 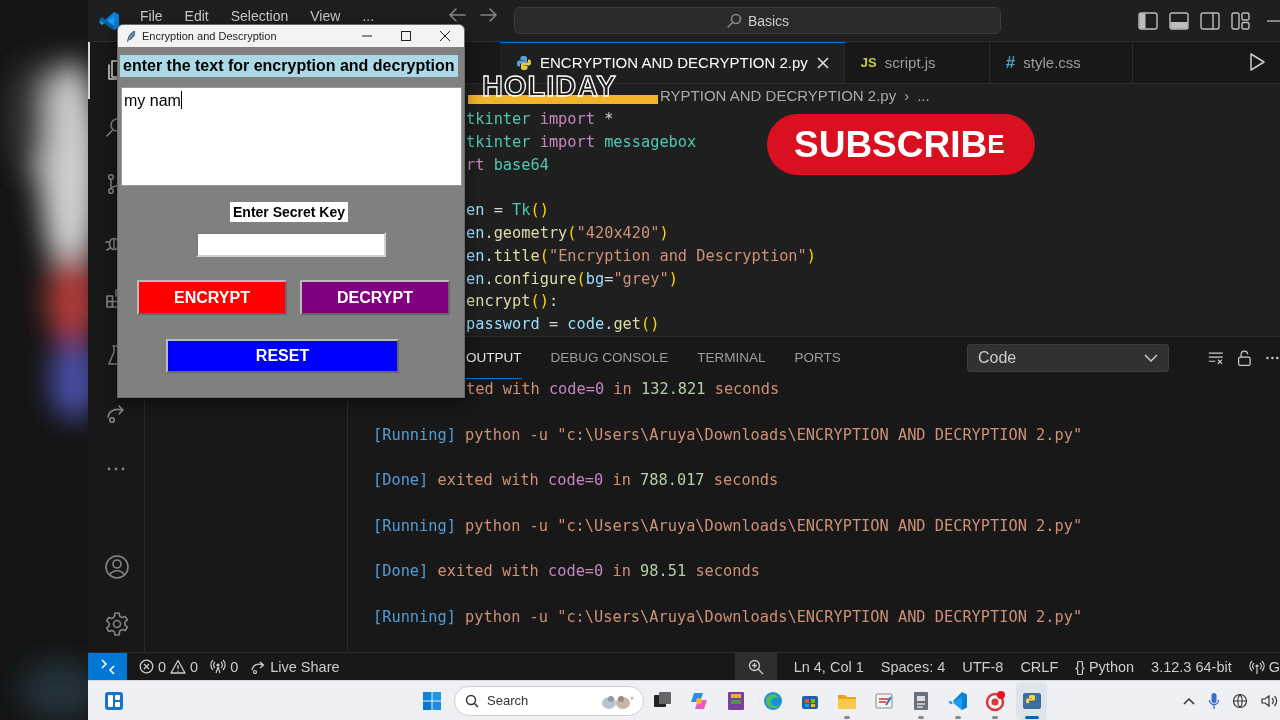 I want to click on code-line: rt base64, so click(x=507, y=165).